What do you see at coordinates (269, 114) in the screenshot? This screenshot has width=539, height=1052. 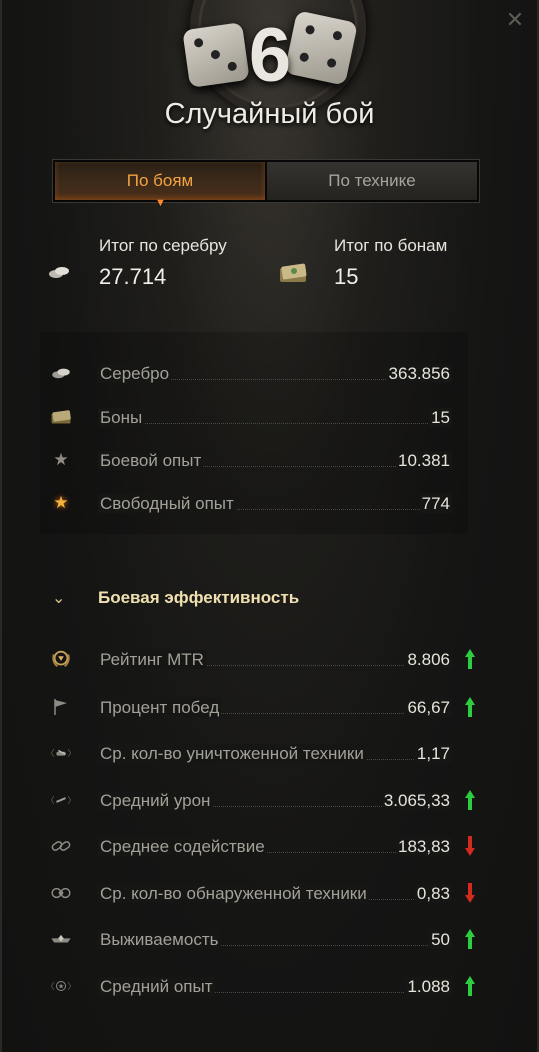 I see `page-title: Случайный бой` at bounding box center [269, 114].